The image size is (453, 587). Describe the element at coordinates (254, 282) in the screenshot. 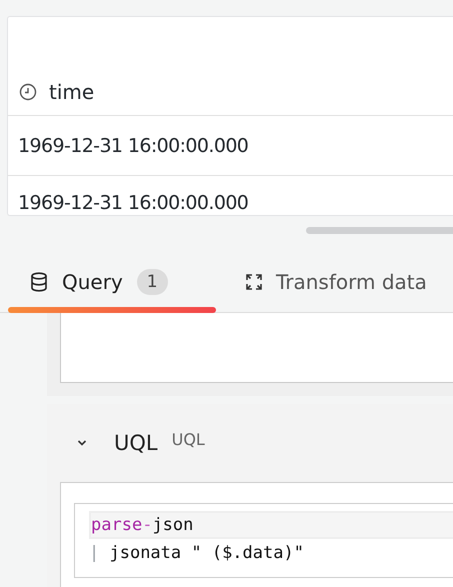

I see `arrows-icon` at that location.